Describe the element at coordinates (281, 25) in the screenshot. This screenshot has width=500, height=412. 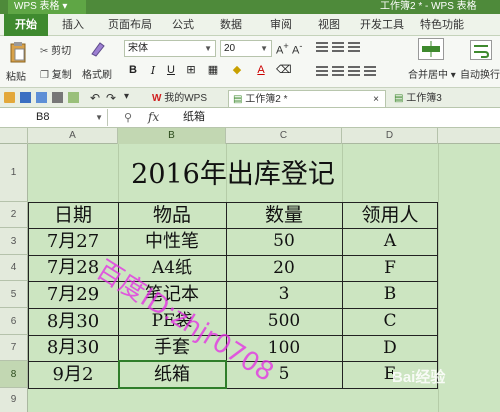
I see `tab-review: 审阅` at that location.